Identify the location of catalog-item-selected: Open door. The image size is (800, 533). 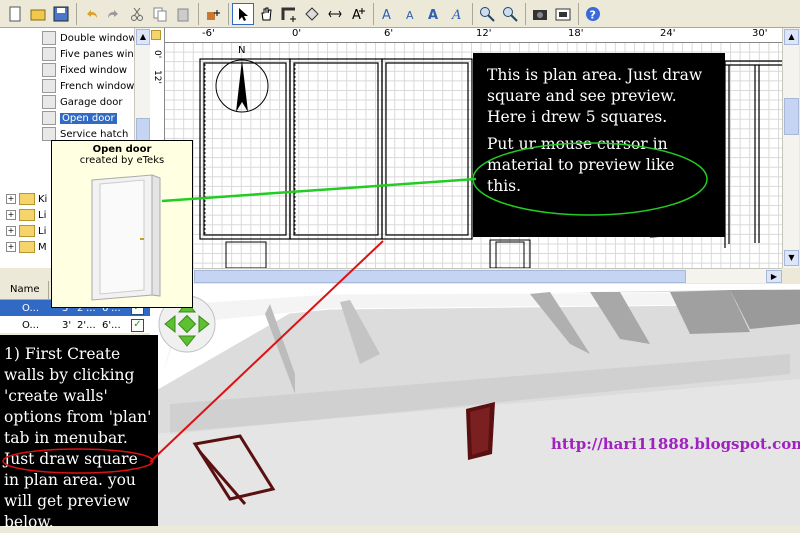
(79, 118).